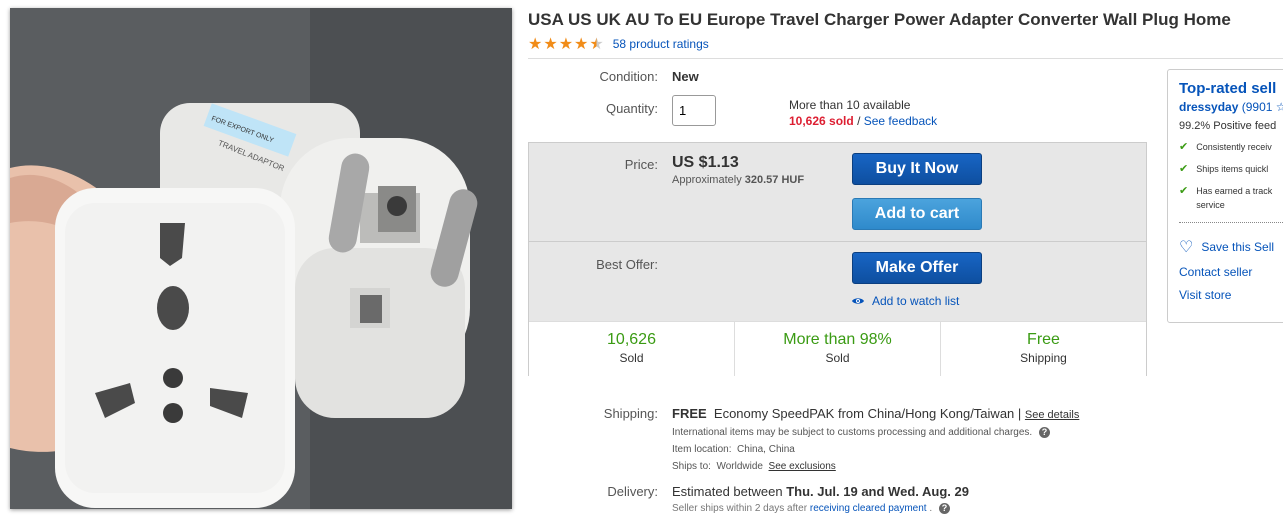  What do you see at coordinates (1228, 88) in the screenshot?
I see `seller-heading: Top-rated sell` at bounding box center [1228, 88].